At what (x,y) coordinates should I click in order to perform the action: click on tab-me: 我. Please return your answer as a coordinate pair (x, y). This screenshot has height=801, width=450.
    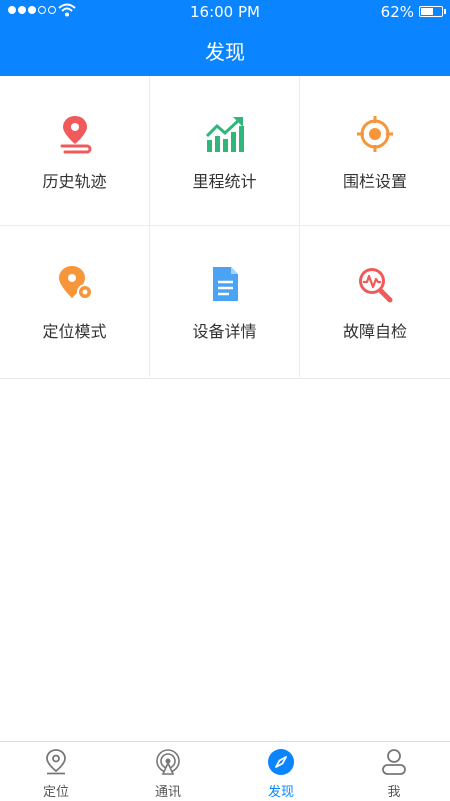
    Looking at the image, I should click on (394, 771).